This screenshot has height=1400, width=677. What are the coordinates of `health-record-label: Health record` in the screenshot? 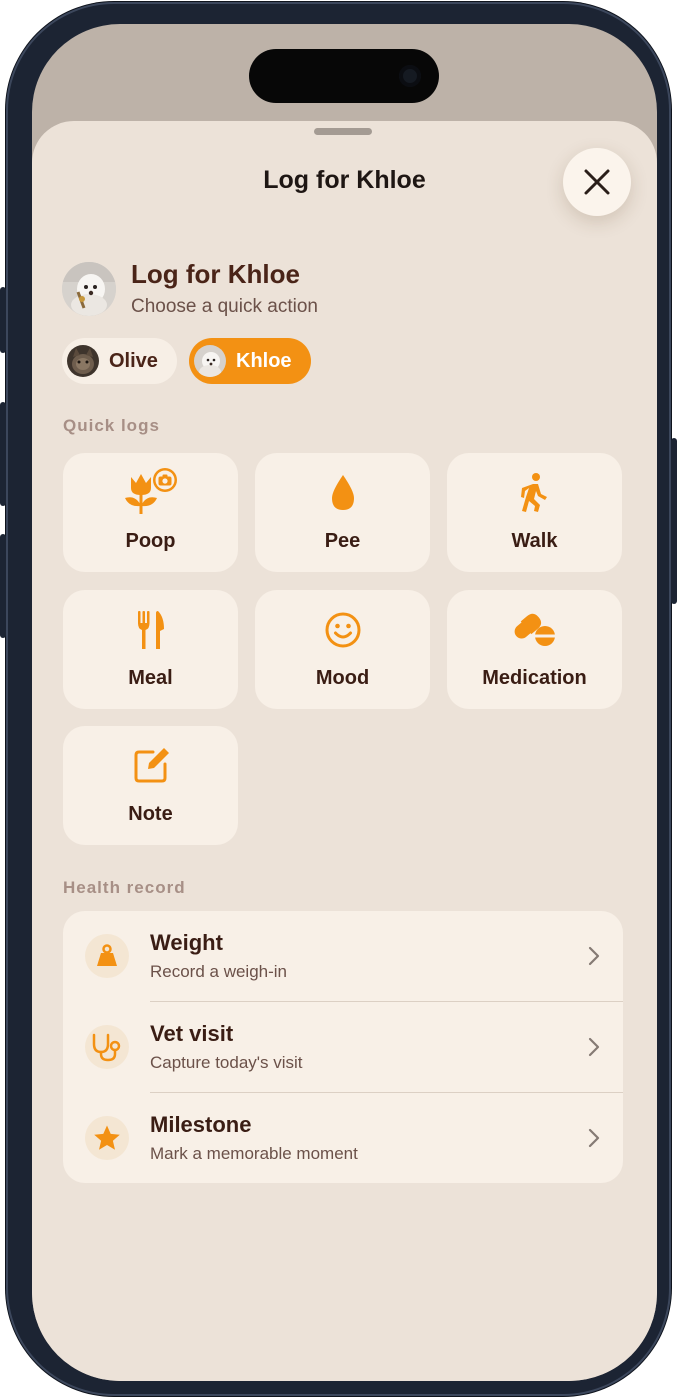 It's located at (124, 887).